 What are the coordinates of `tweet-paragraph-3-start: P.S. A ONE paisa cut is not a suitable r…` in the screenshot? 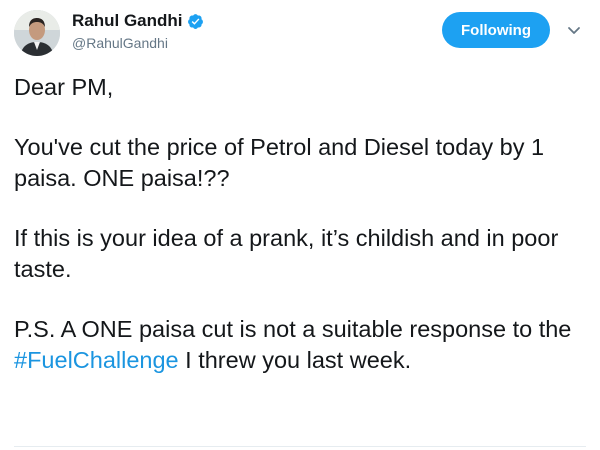 It's located at (293, 329).